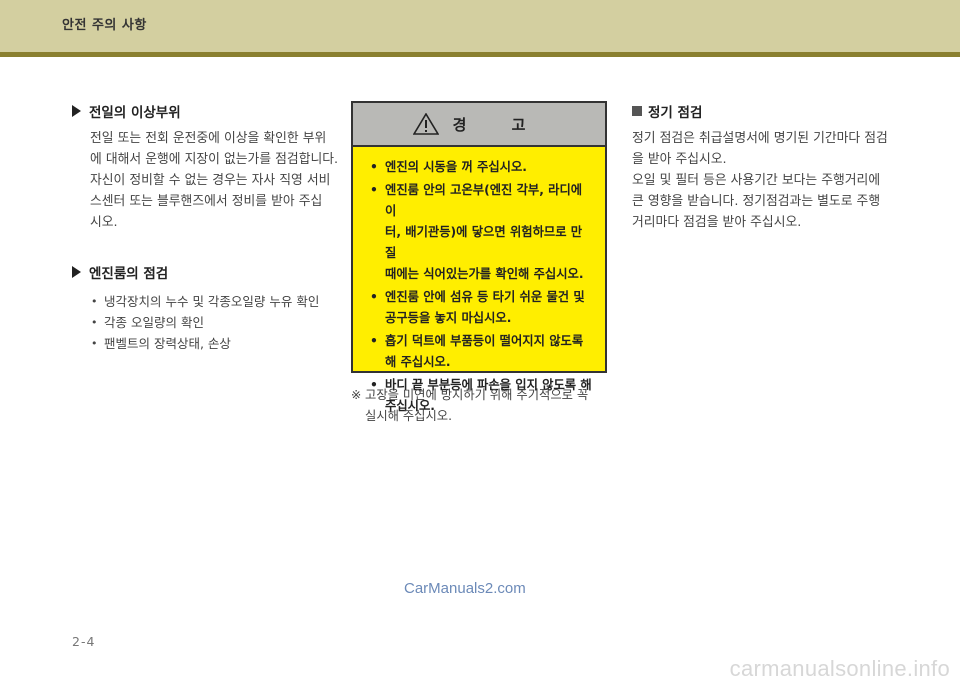 Image resolution: width=960 pixels, height=685 pixels. What do you see at coordinates (425, 124) in the screenshot?
I see `warning-triangle-icon` at bounding box center [425, 124].